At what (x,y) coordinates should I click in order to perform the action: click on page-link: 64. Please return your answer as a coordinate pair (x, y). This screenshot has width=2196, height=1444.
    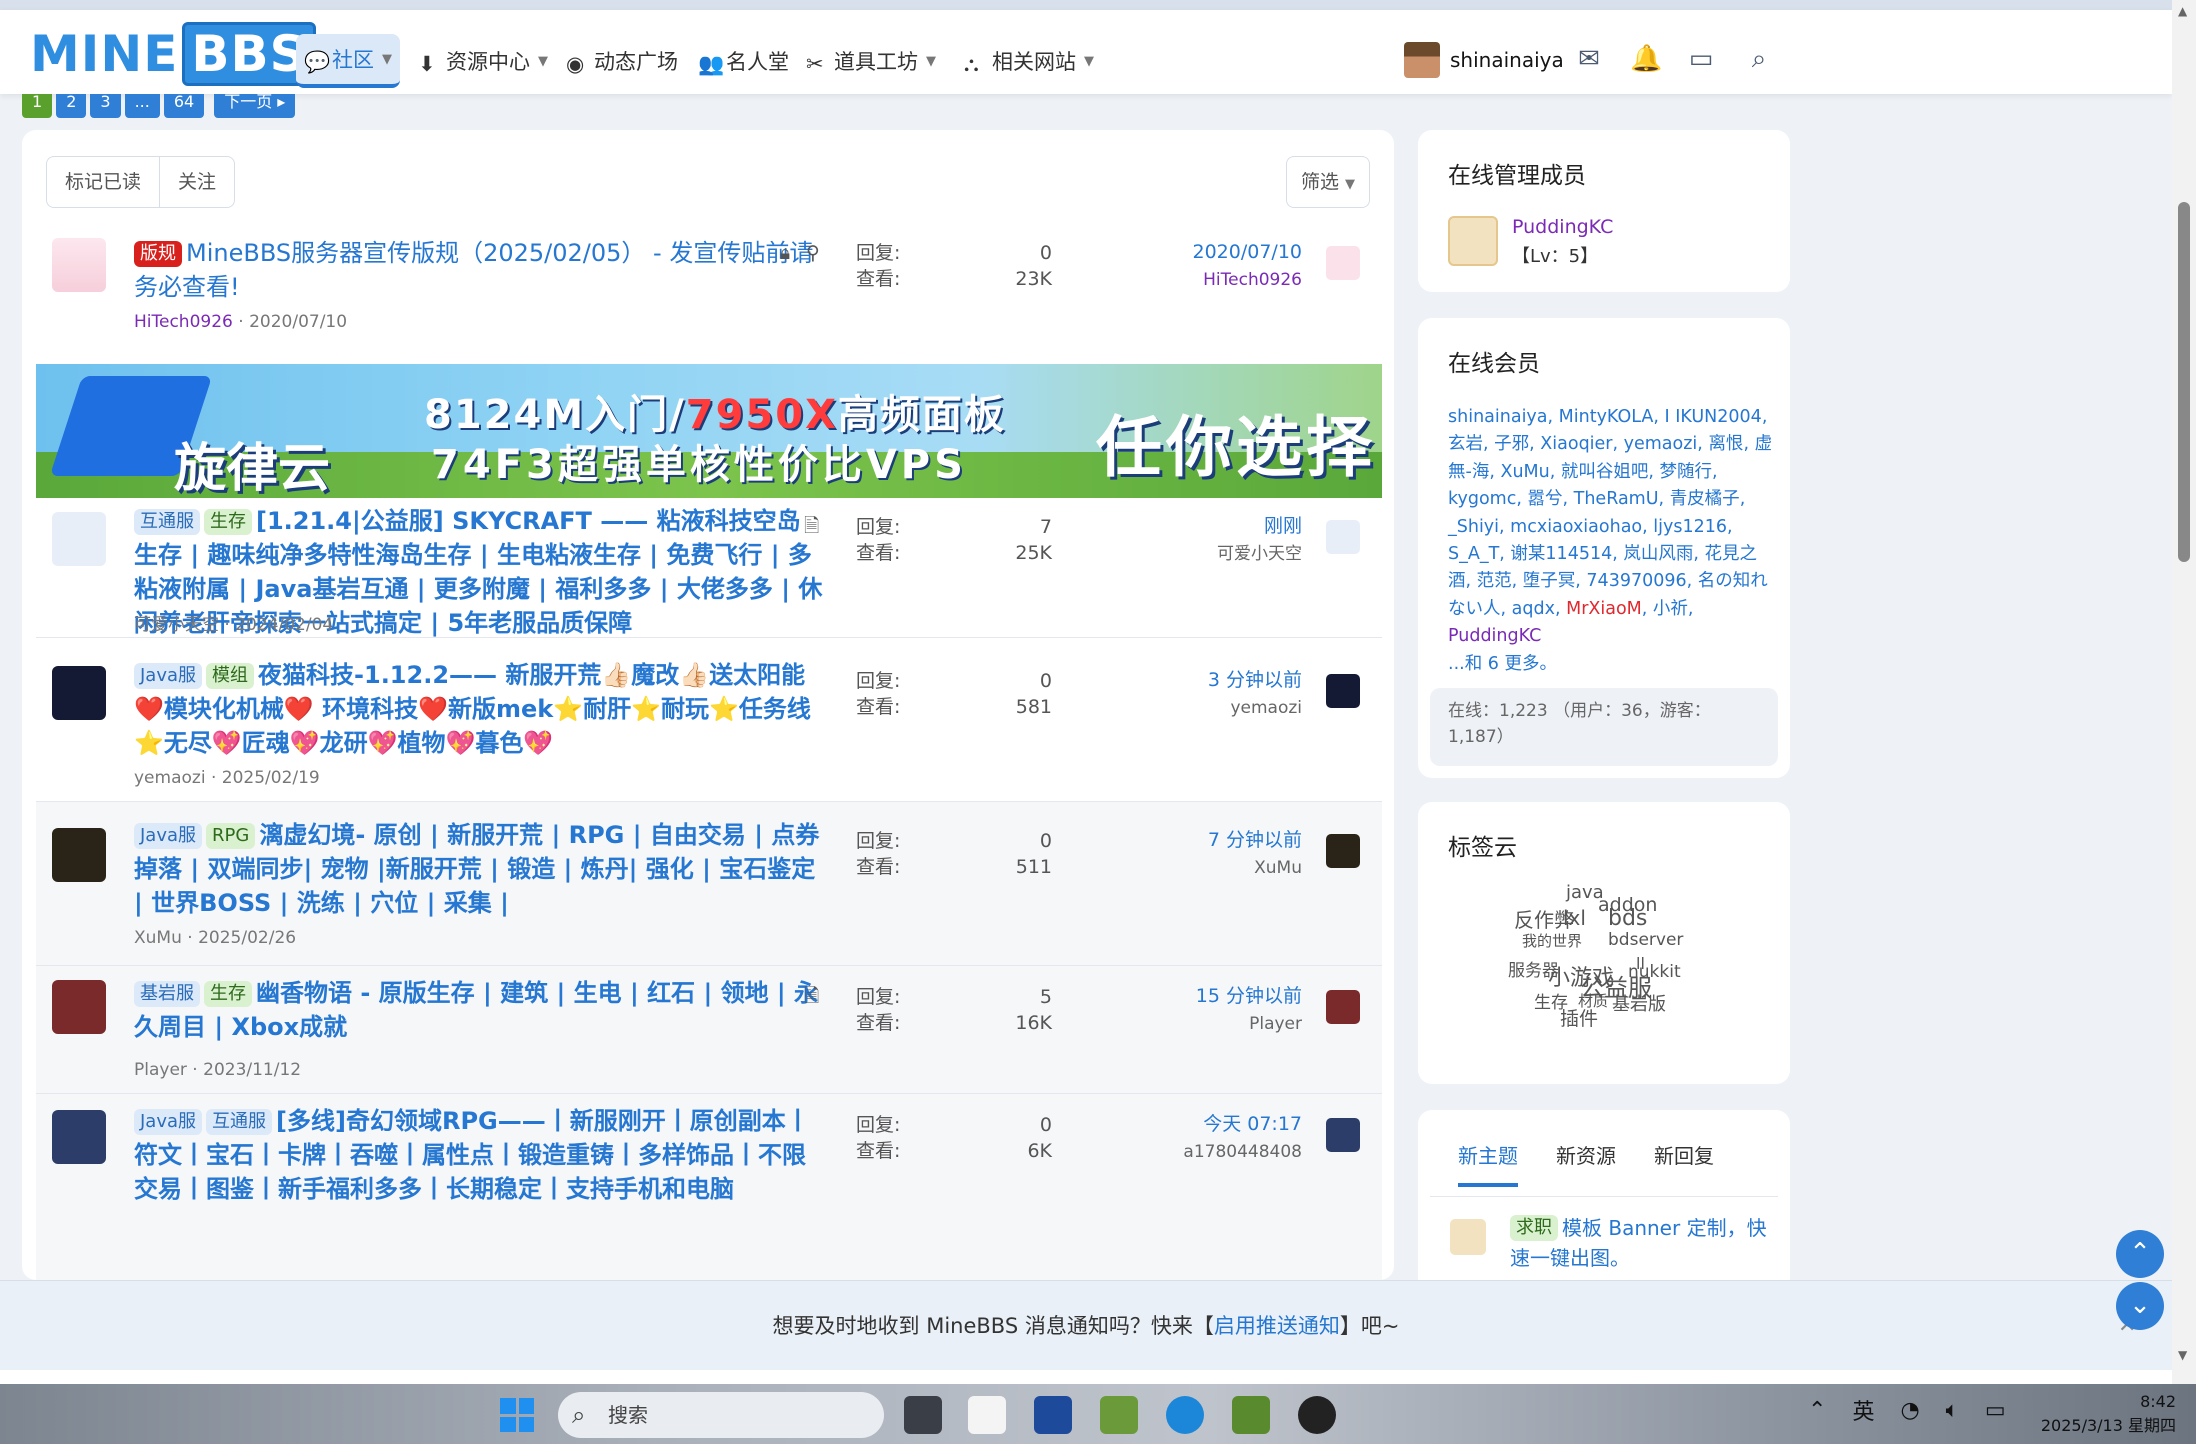
    Looking at the image, I should click on (184, 106).